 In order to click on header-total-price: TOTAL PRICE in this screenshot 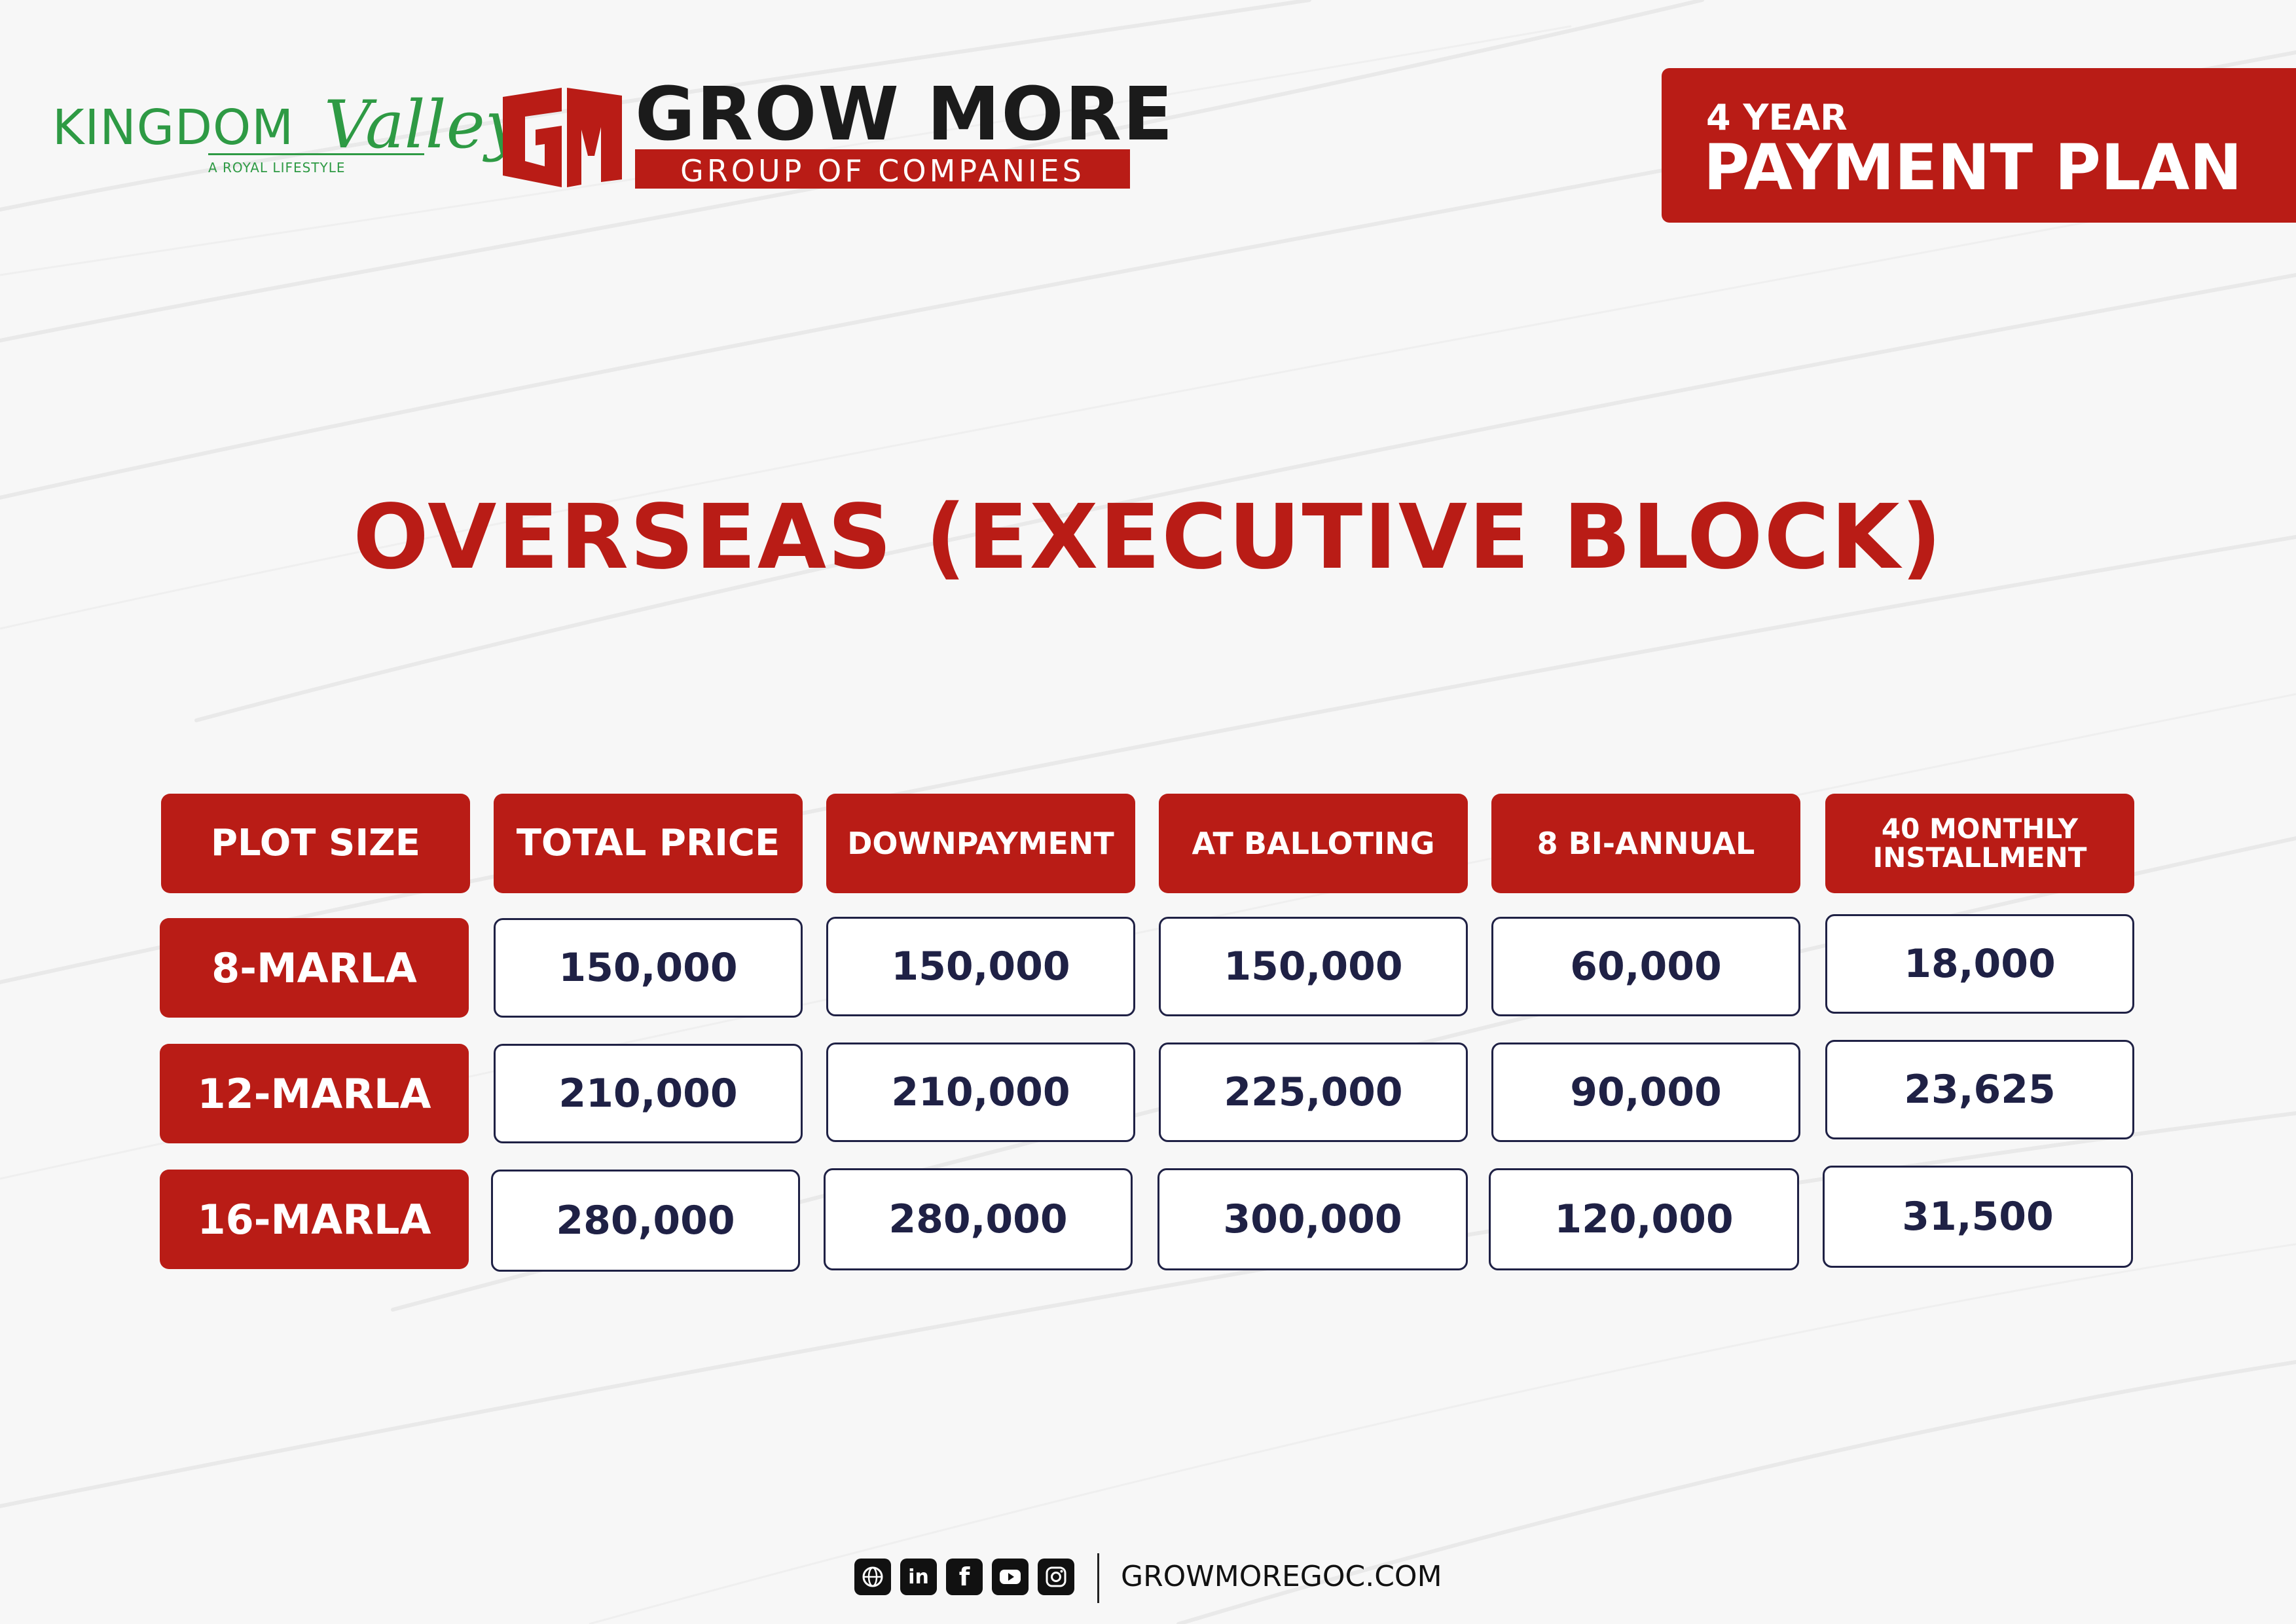, I will do `click(648, 843)`.